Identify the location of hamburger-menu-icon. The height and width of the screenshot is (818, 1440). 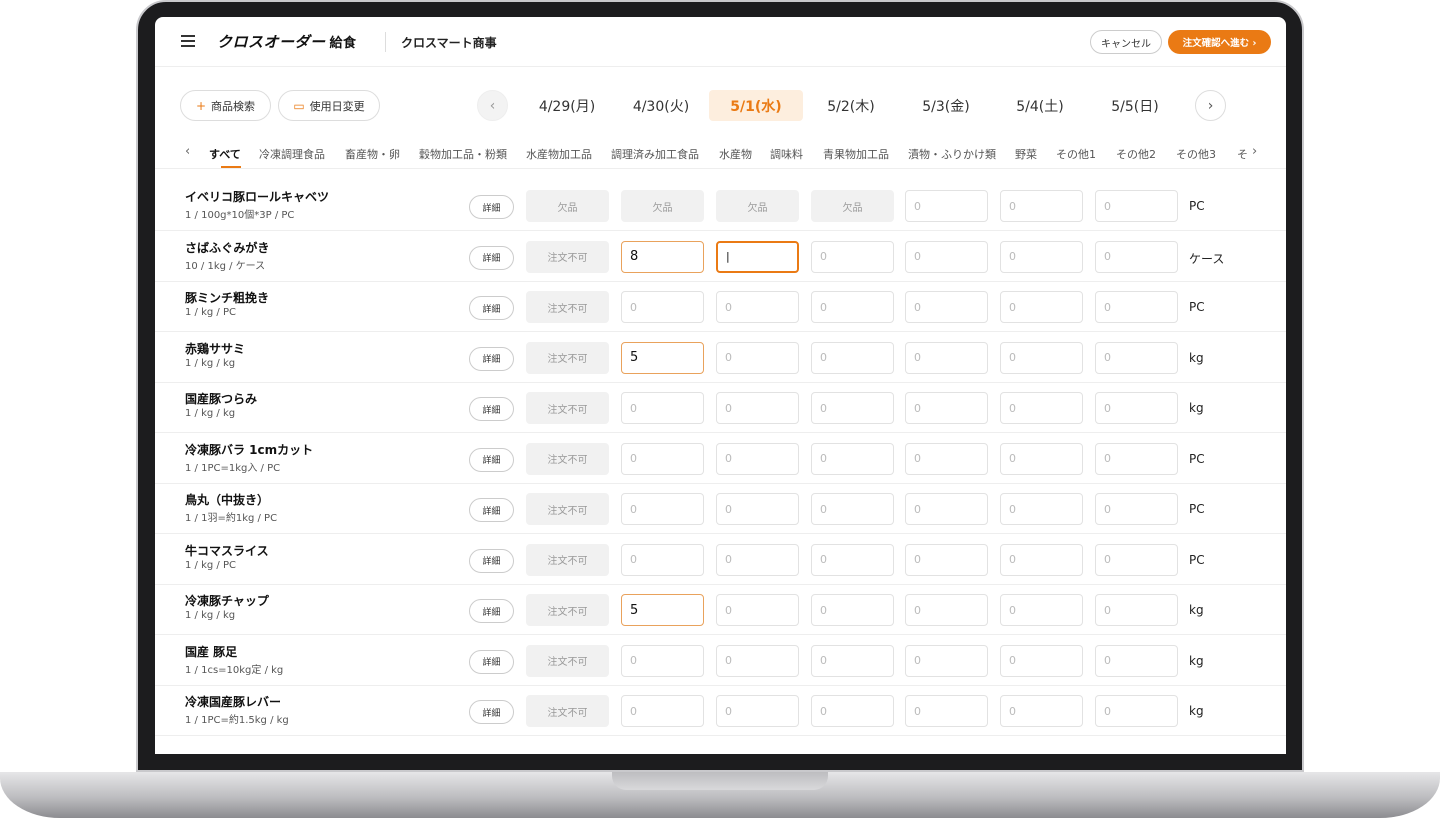
(188, 41).